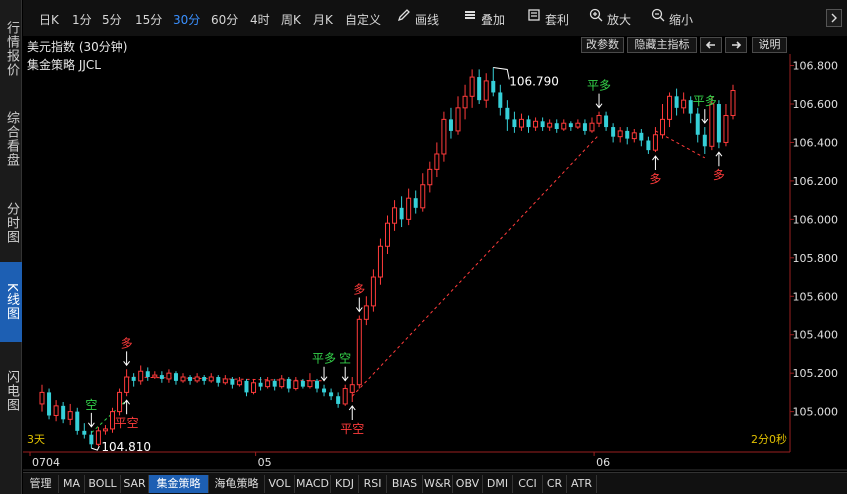 This screenshot has height=494, width=847. Describe the element at coordinates (619, 19) in the screenshot. I see `zoom-in-button: 放大` at that location.